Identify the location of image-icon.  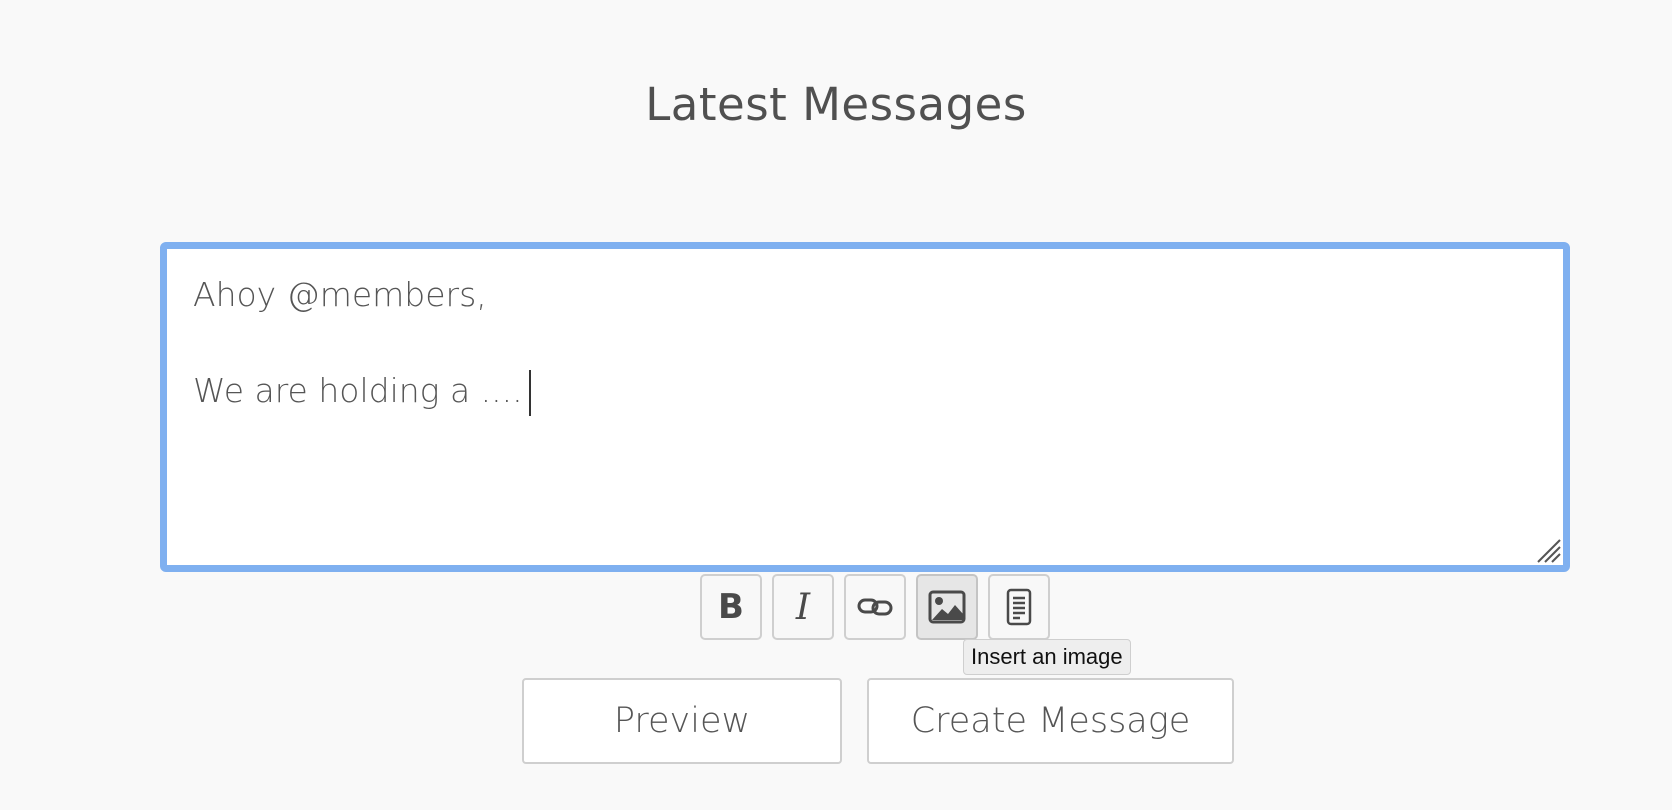
(947, 607).